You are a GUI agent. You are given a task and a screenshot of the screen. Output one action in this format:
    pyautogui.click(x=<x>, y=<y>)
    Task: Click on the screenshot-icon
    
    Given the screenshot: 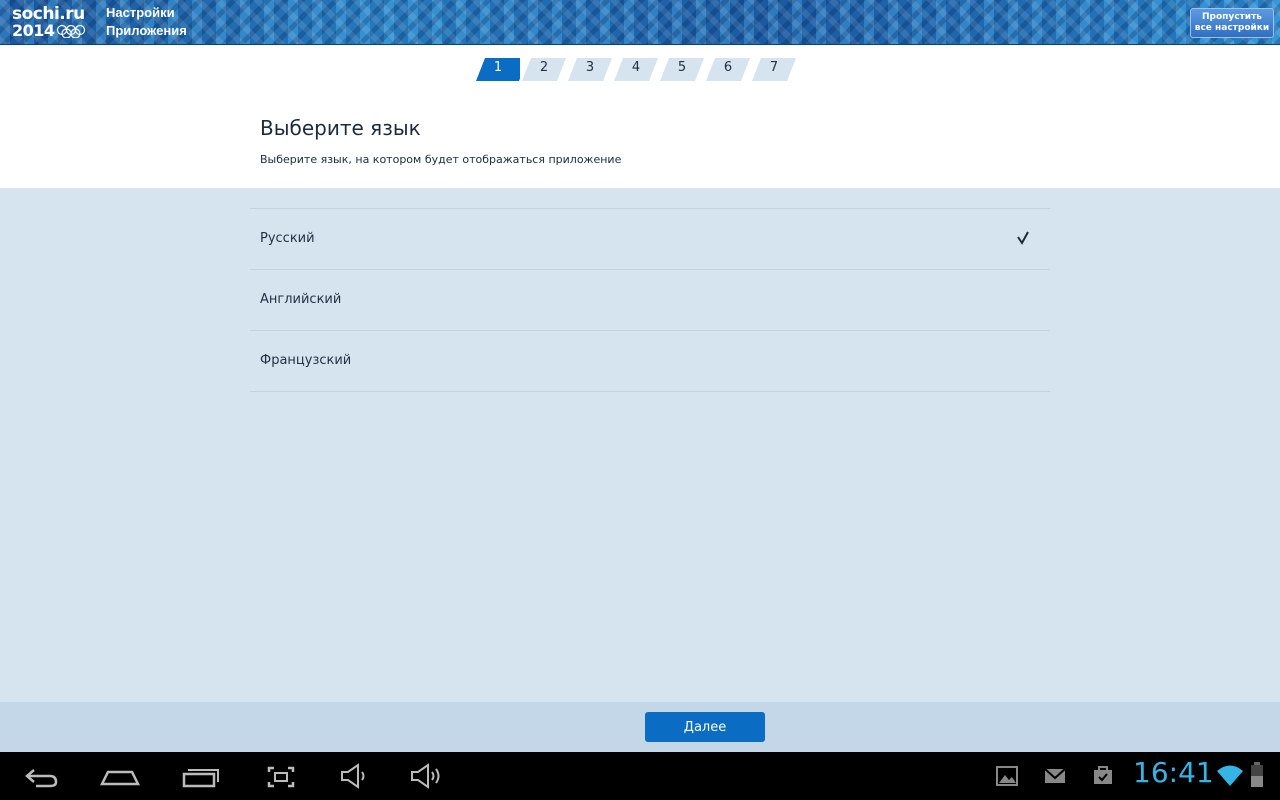 What is the action you would take?
    pyautogui.click(x=281, y=776)
    